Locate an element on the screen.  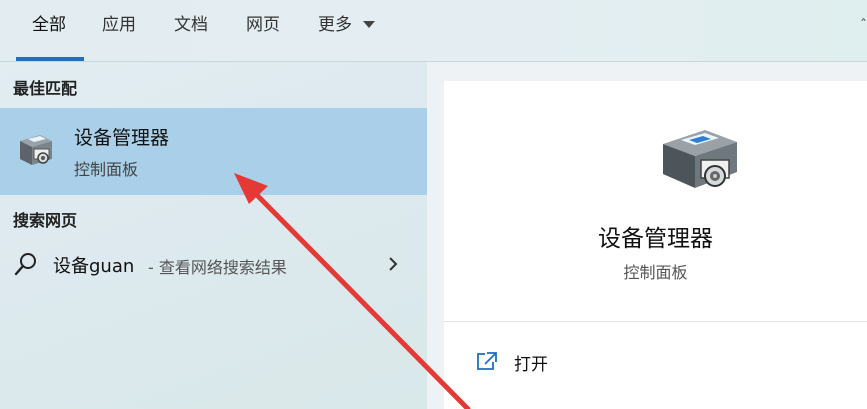
tab-web: 网页 is located at coordinates (263, 25).